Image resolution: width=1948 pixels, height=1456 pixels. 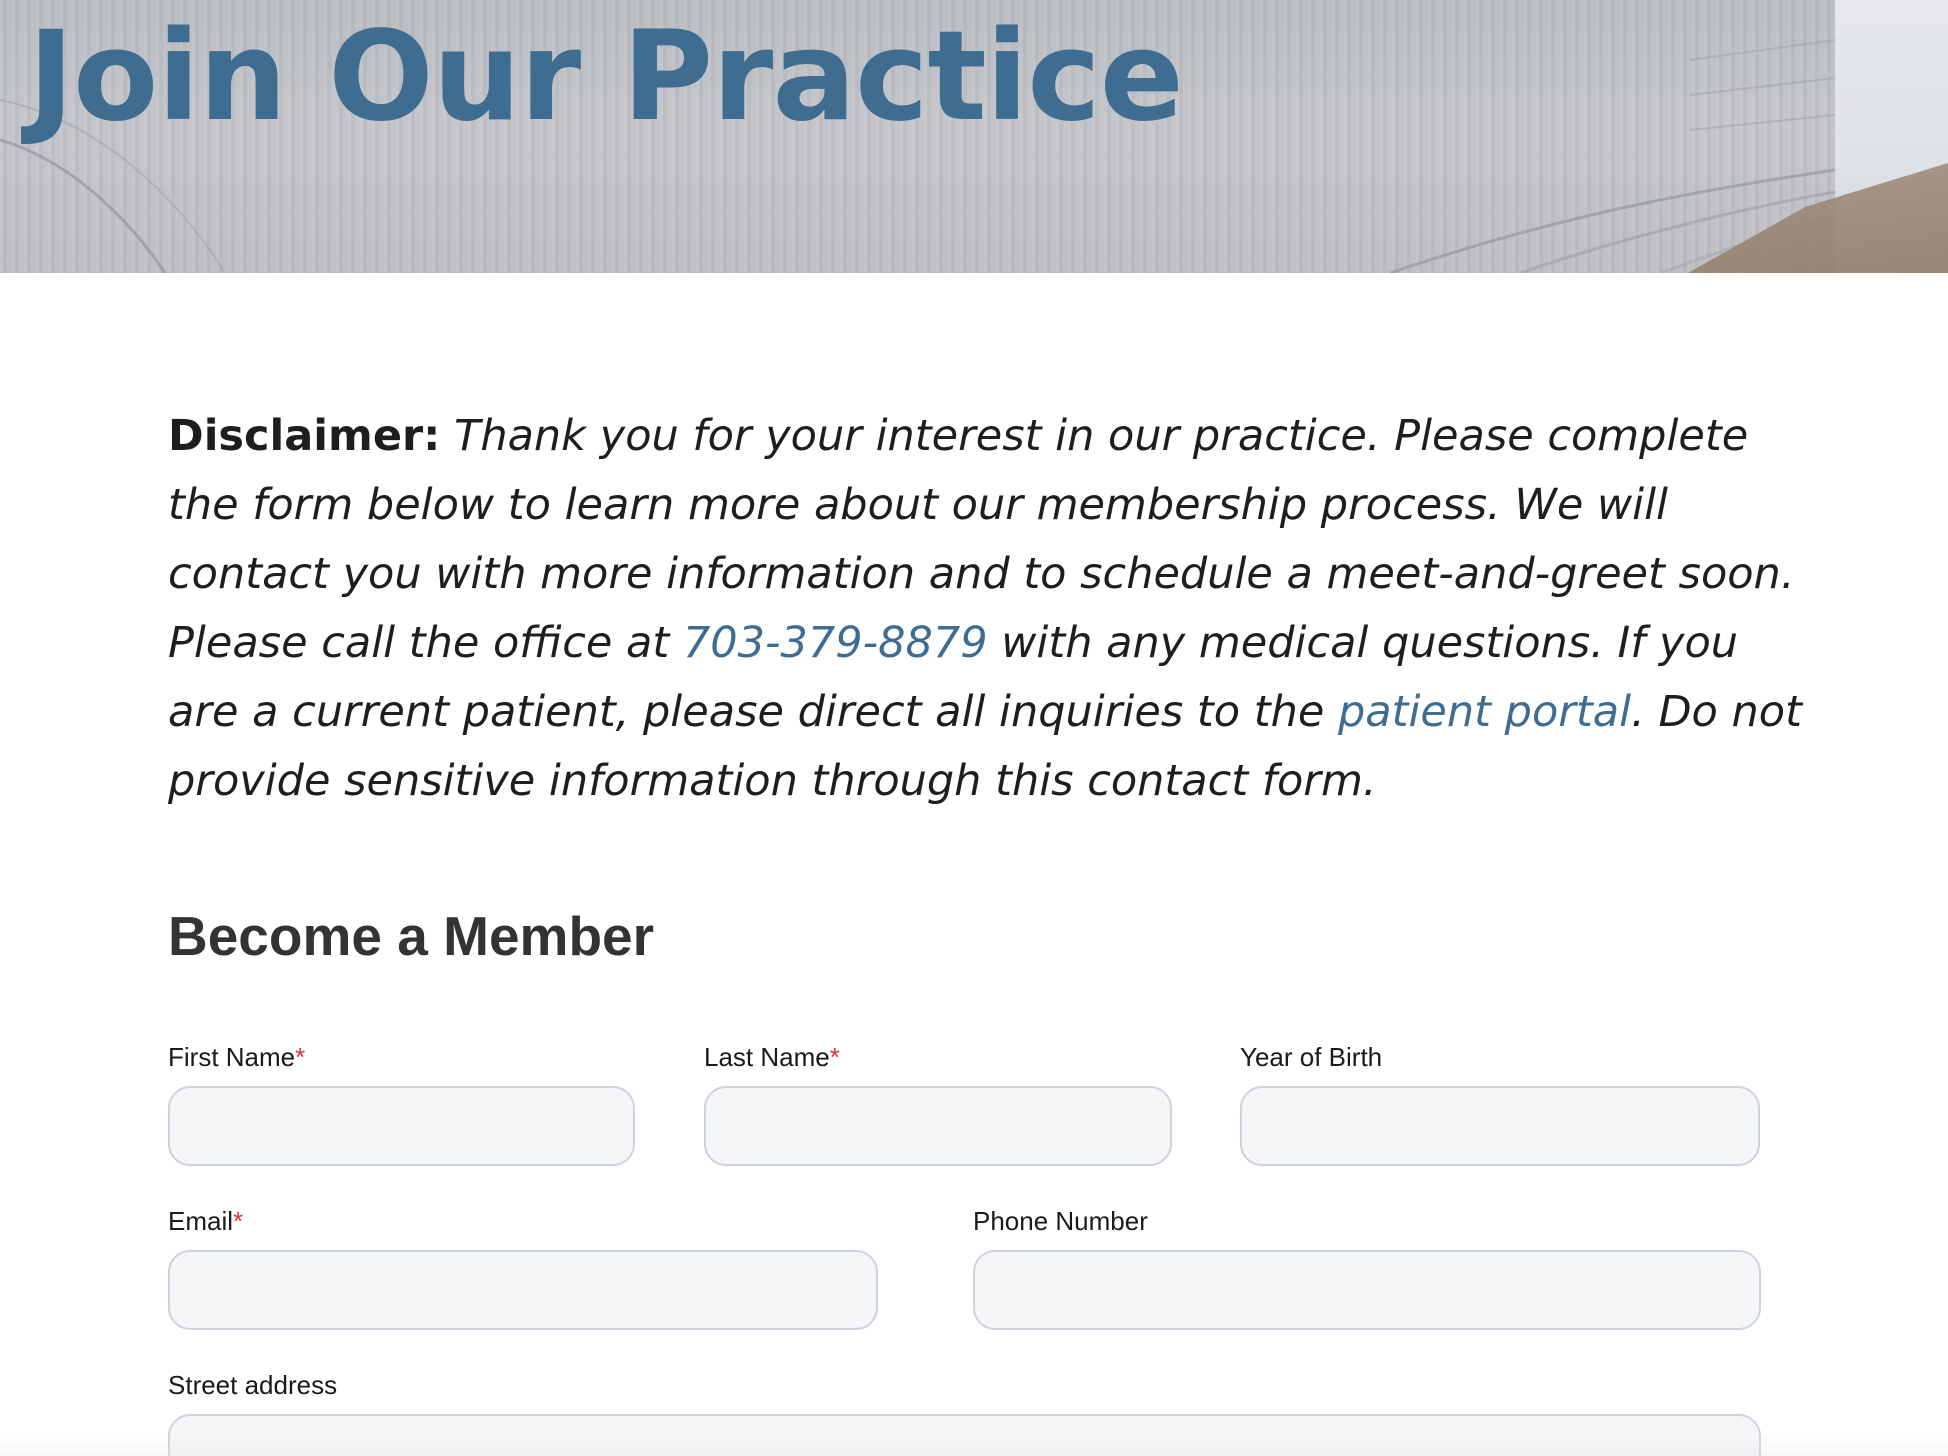 I want to click on patient-portal-link: patient portal, so click(x=1484, y=712).